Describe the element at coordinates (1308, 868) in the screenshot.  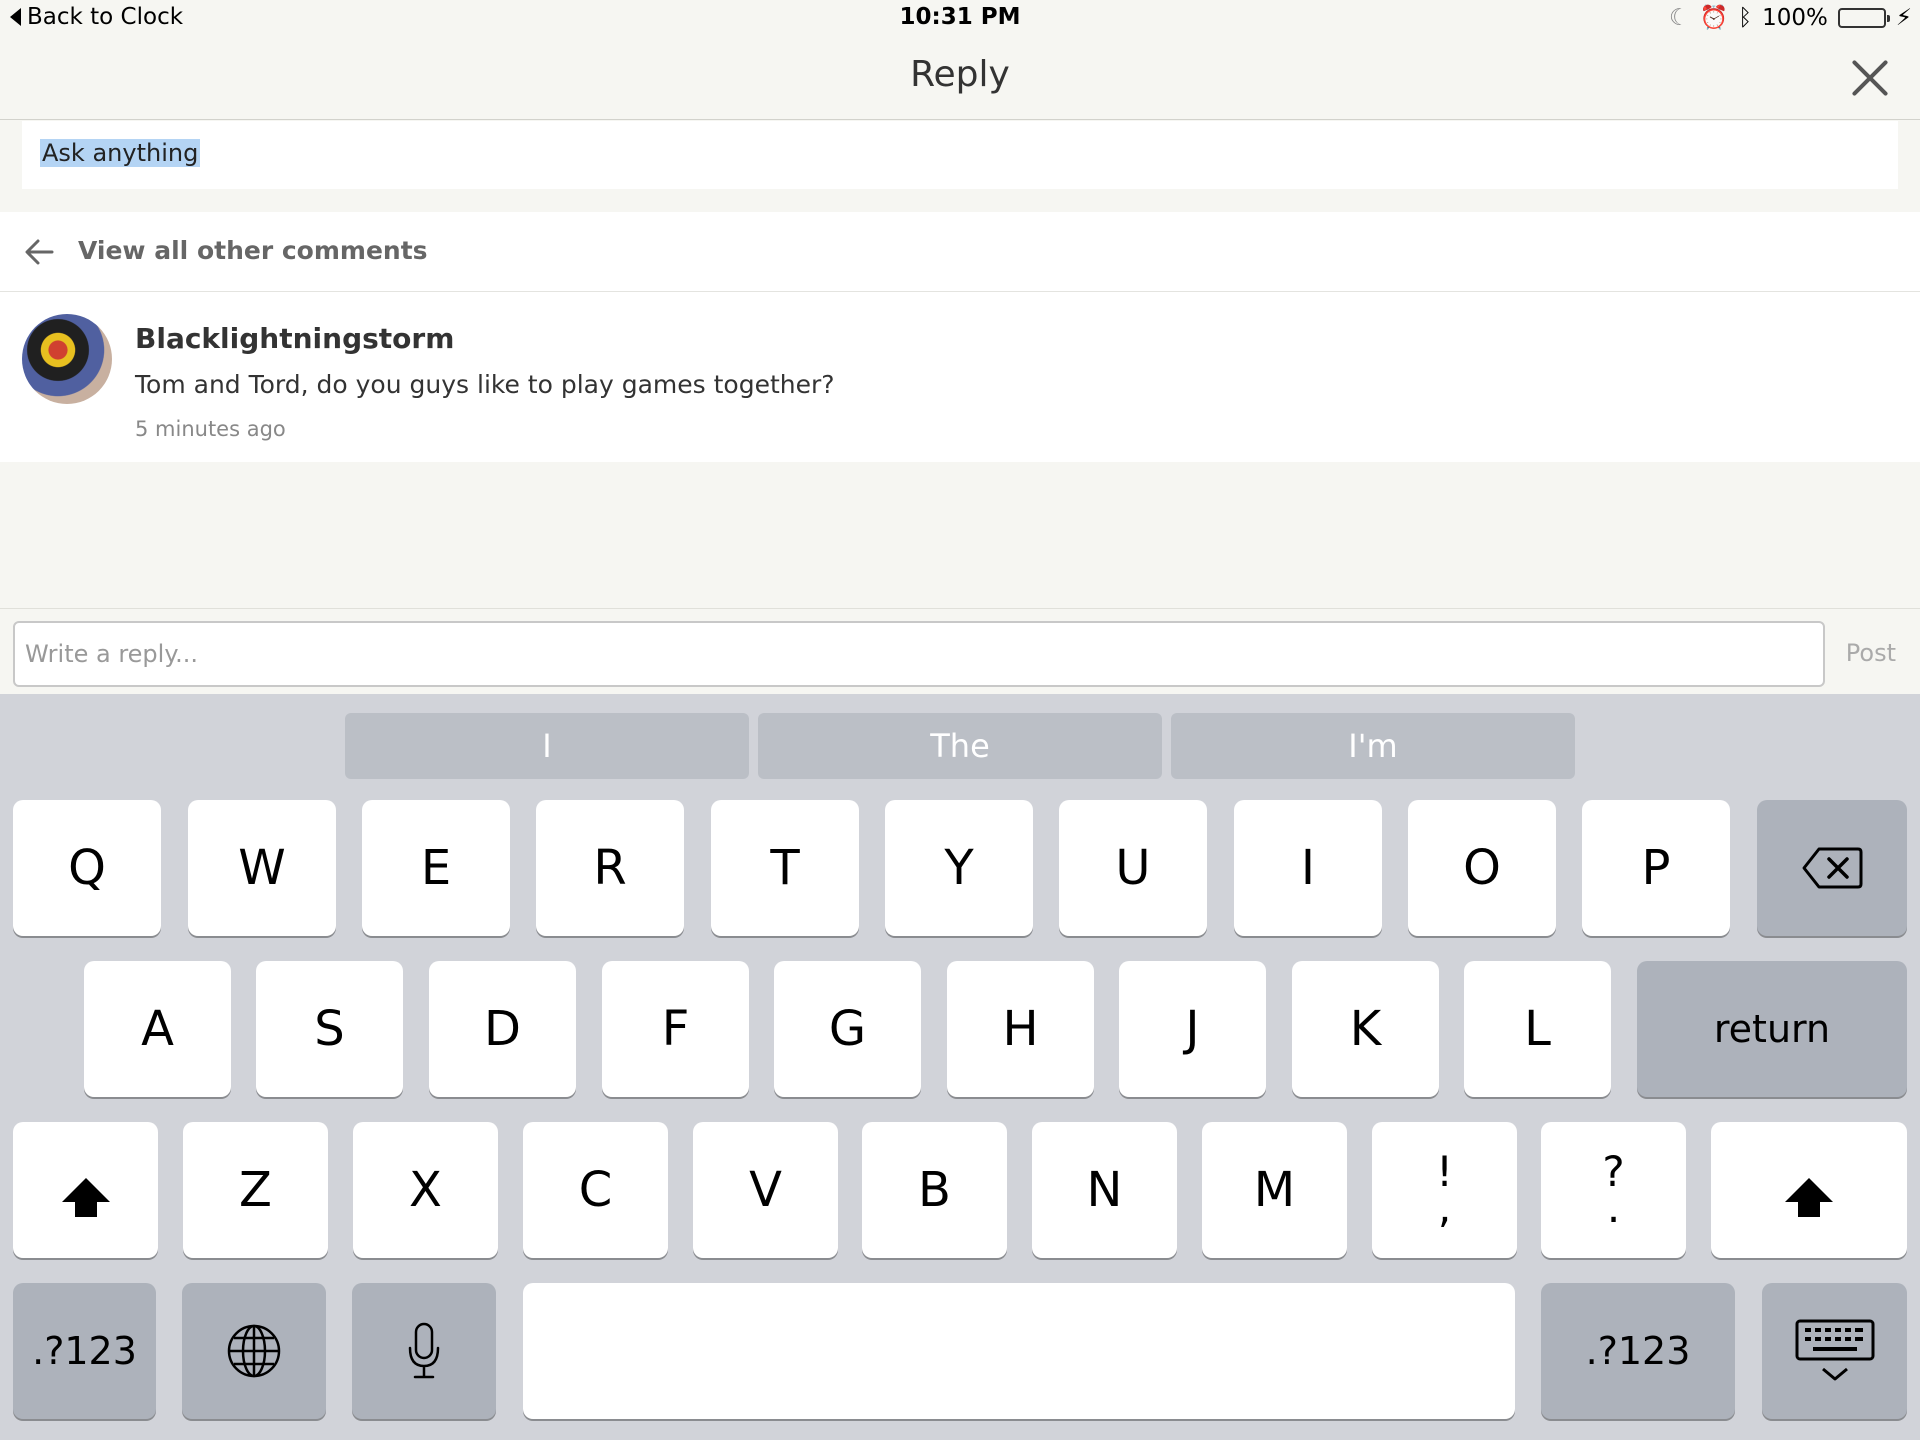
I see `key-i: I` at that location.